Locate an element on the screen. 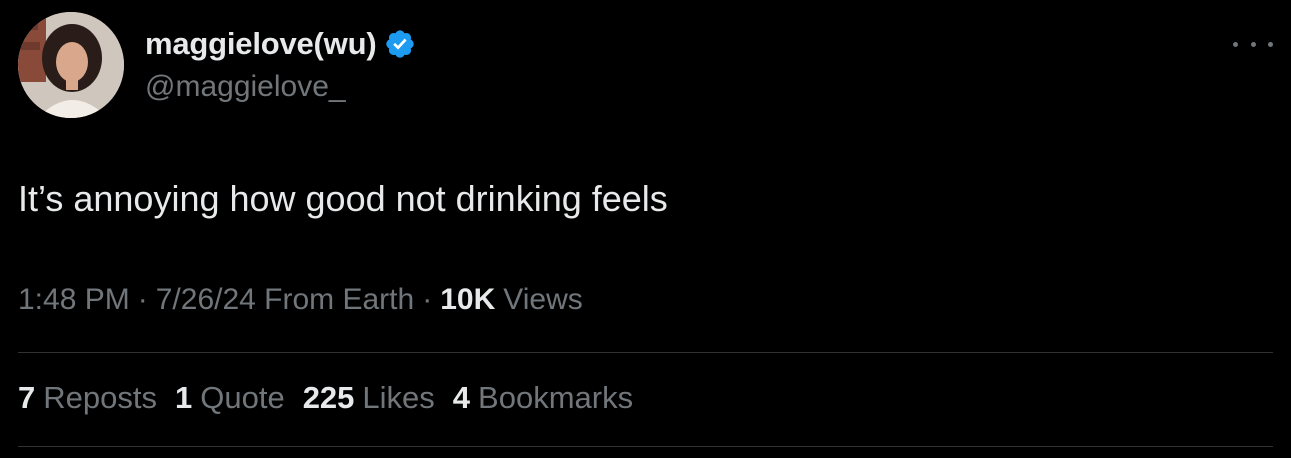 The image size is (1291, 458). stat-bookmarks: 4 Bookmarks is located at coordinates (543, 398).